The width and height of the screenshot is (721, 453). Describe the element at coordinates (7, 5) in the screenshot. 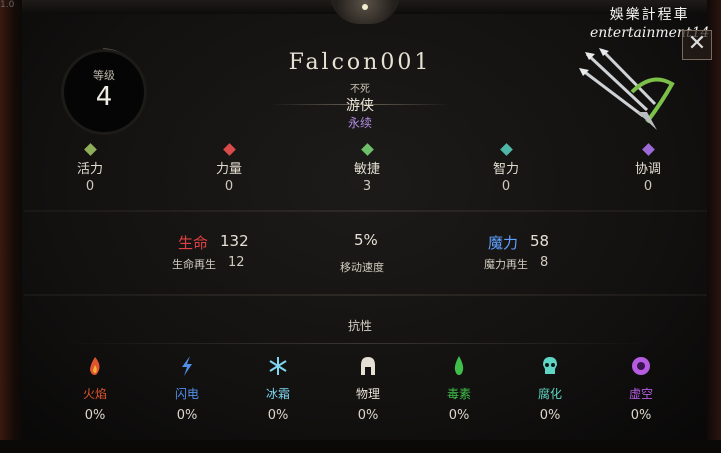

I see `corner-label: 1.0` at that location.